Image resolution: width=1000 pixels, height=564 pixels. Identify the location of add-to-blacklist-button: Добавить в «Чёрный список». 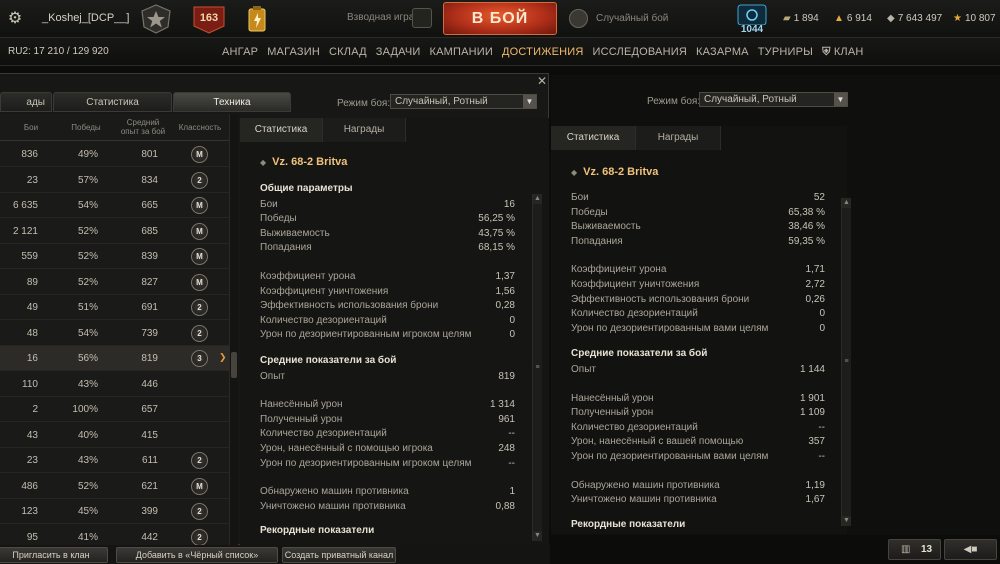
(197, 555).